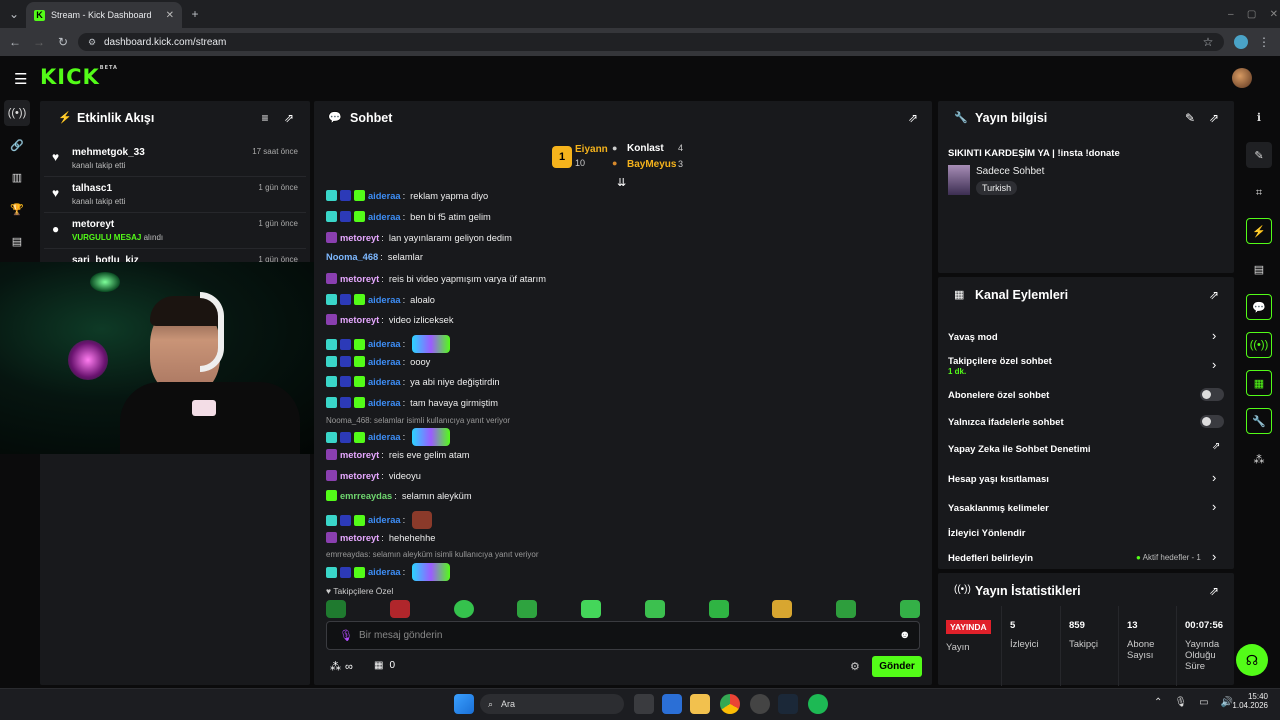  I want to click on system-tray: ⌃ 🎙 ▭ 🔊, so click(1193, 702).